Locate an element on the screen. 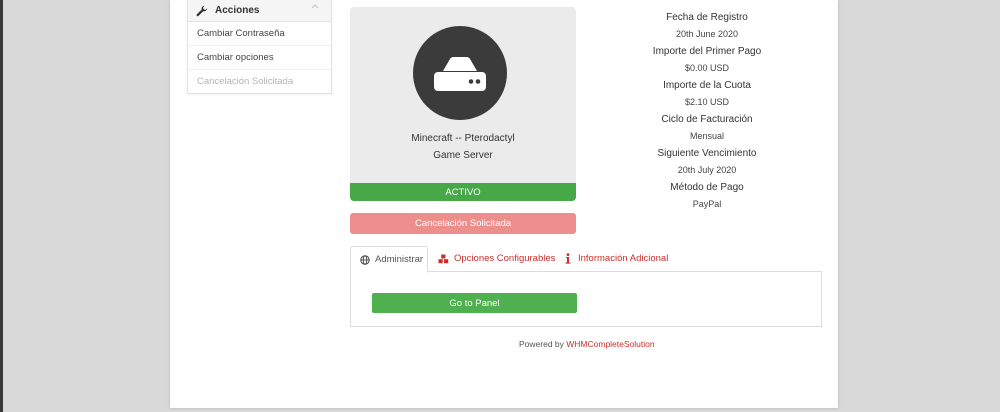 The image size is (1000, 412). sidebar-item-label: Cambiar Contraseña is located at coordinates (241, 33).